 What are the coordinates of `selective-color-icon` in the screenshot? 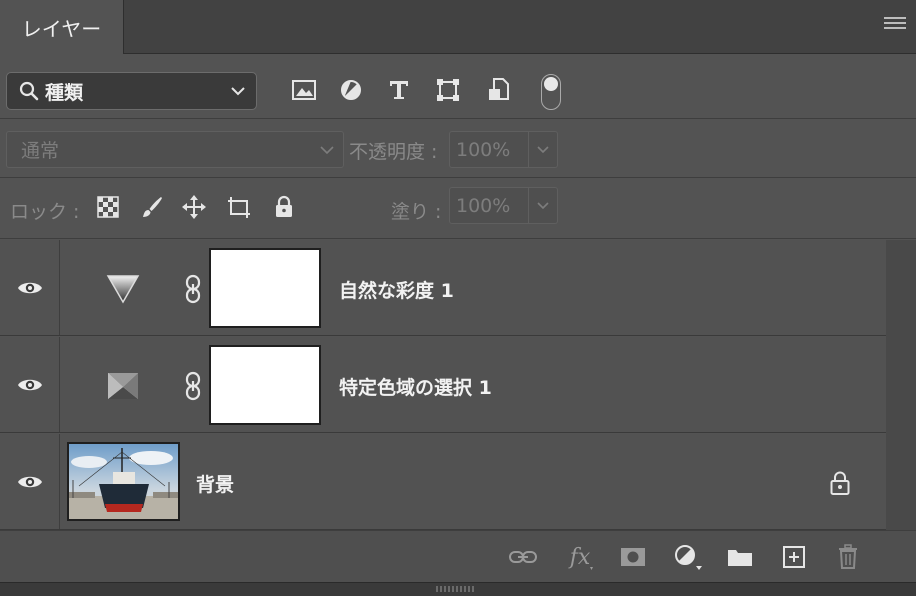 It's located at (123, 386).